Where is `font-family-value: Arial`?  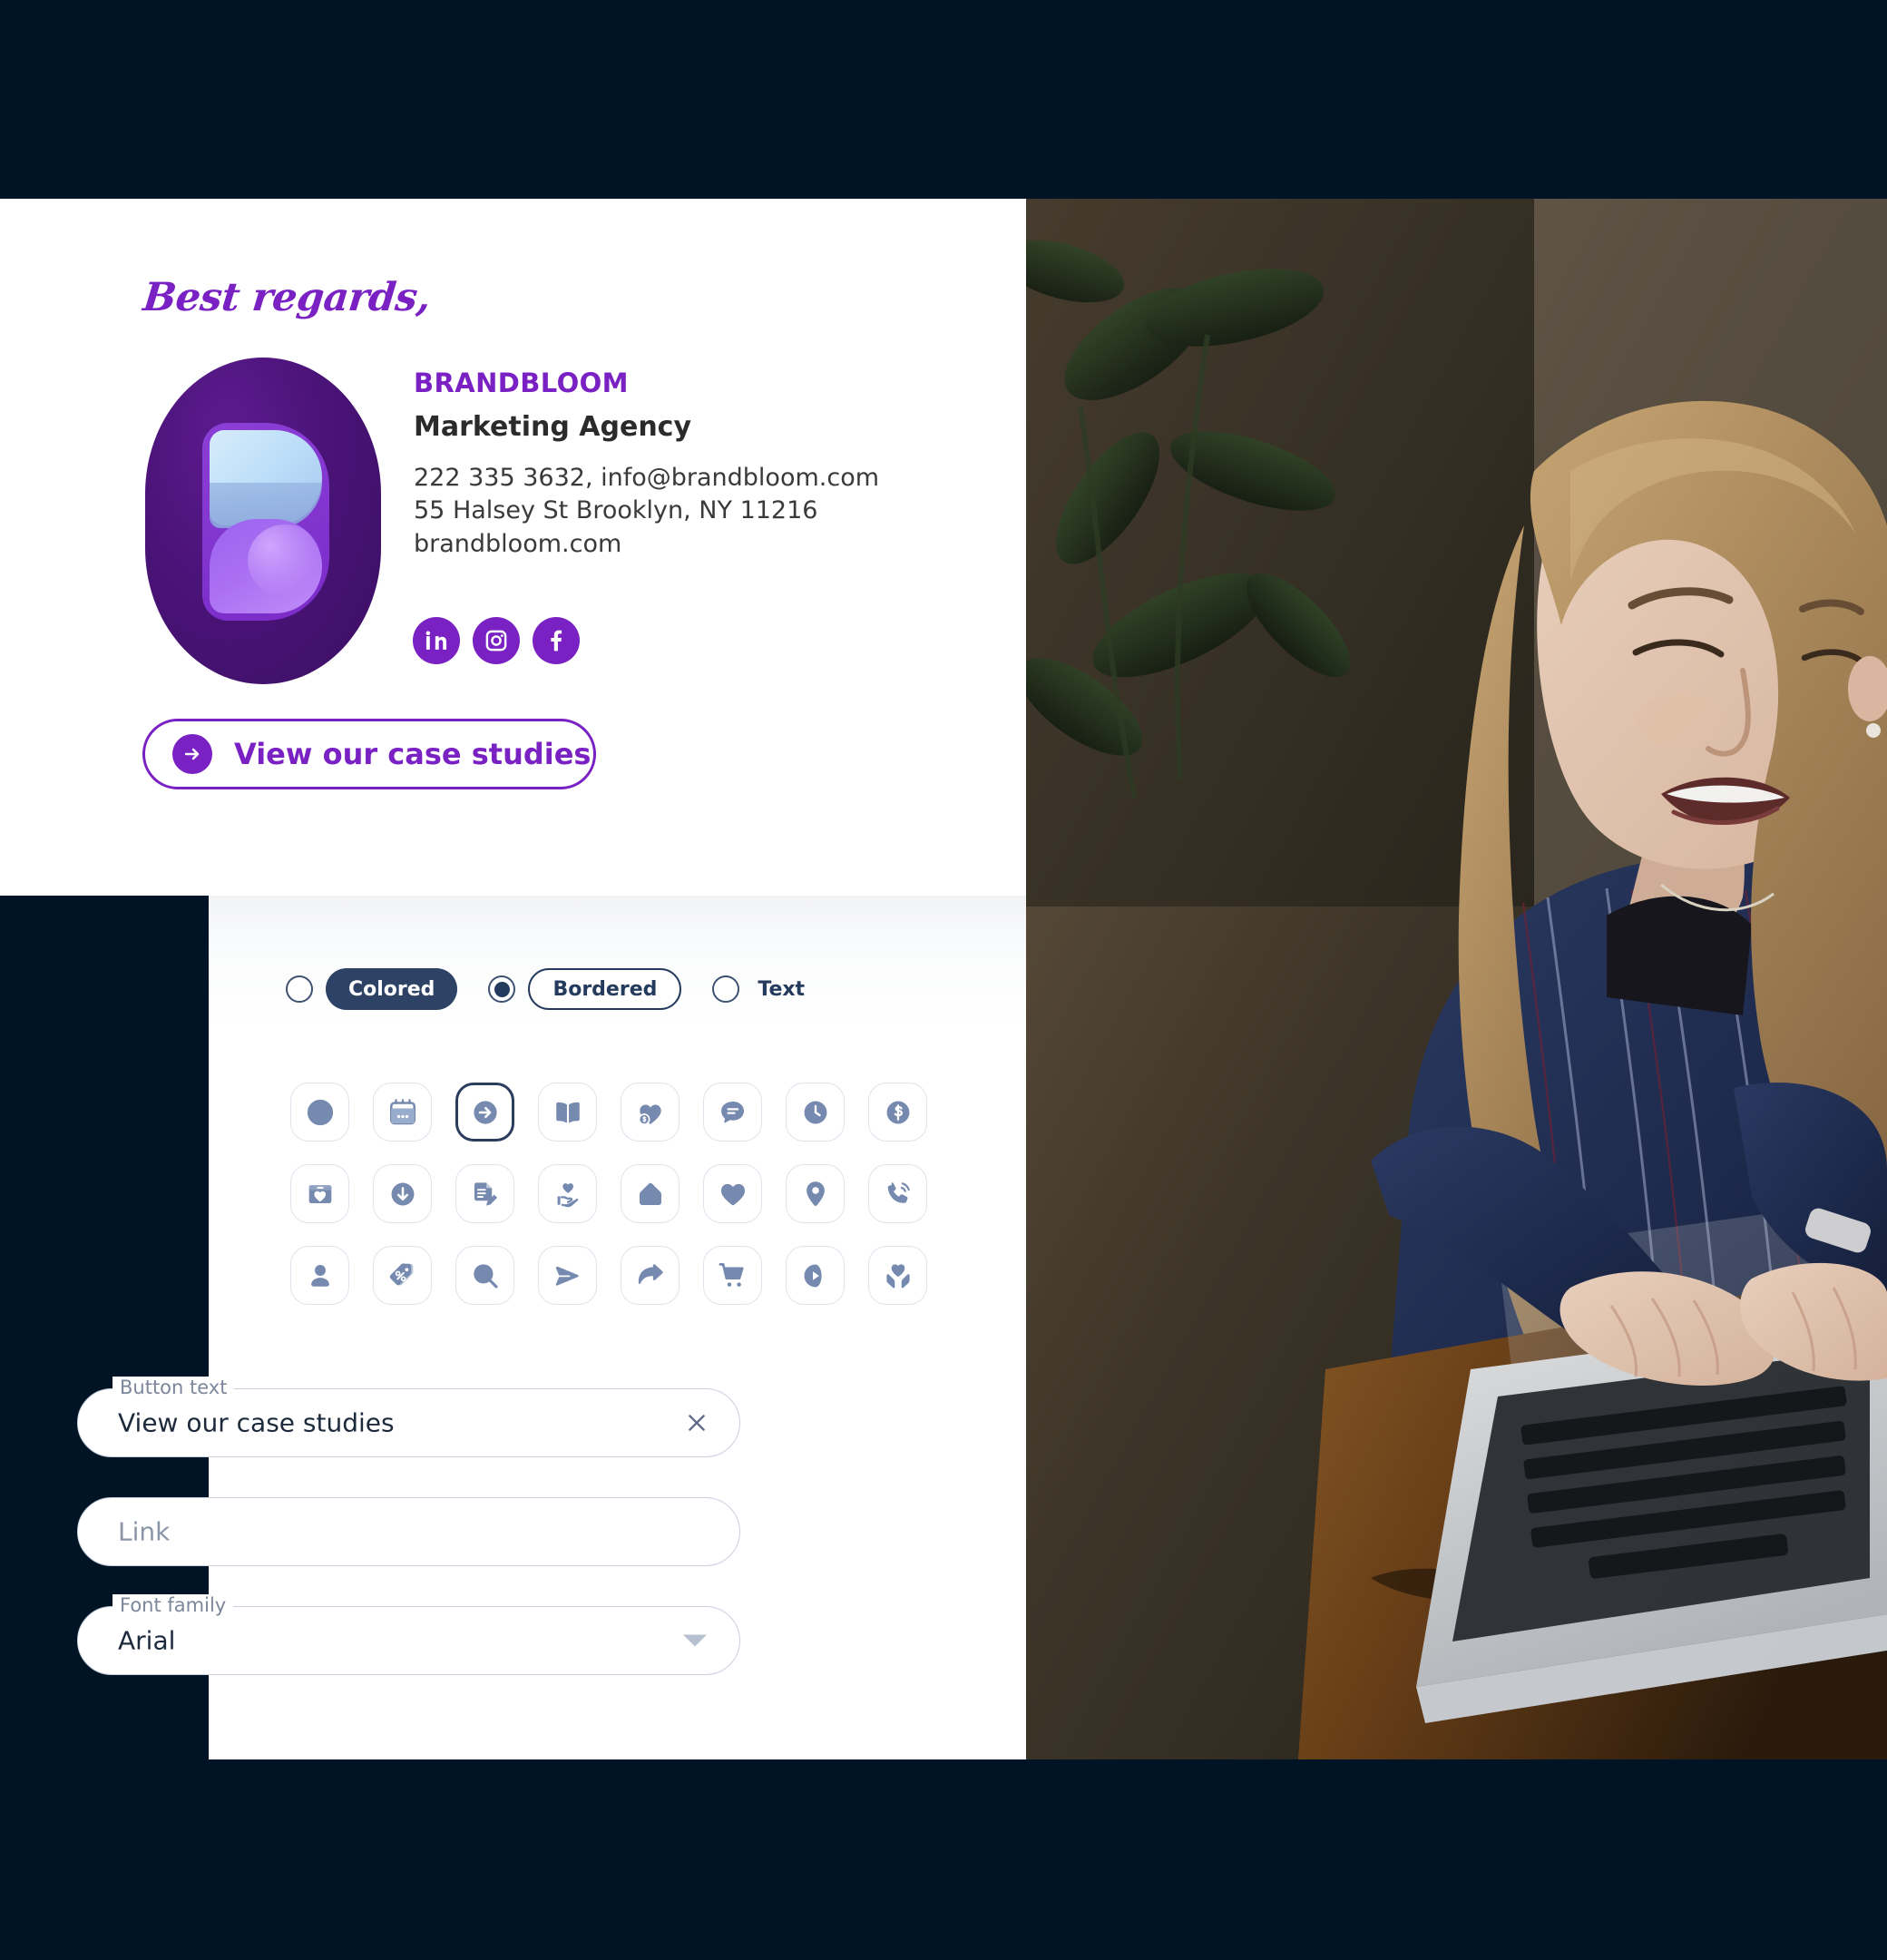
font-family-value: Arial is located at coordinates (147, 1640).